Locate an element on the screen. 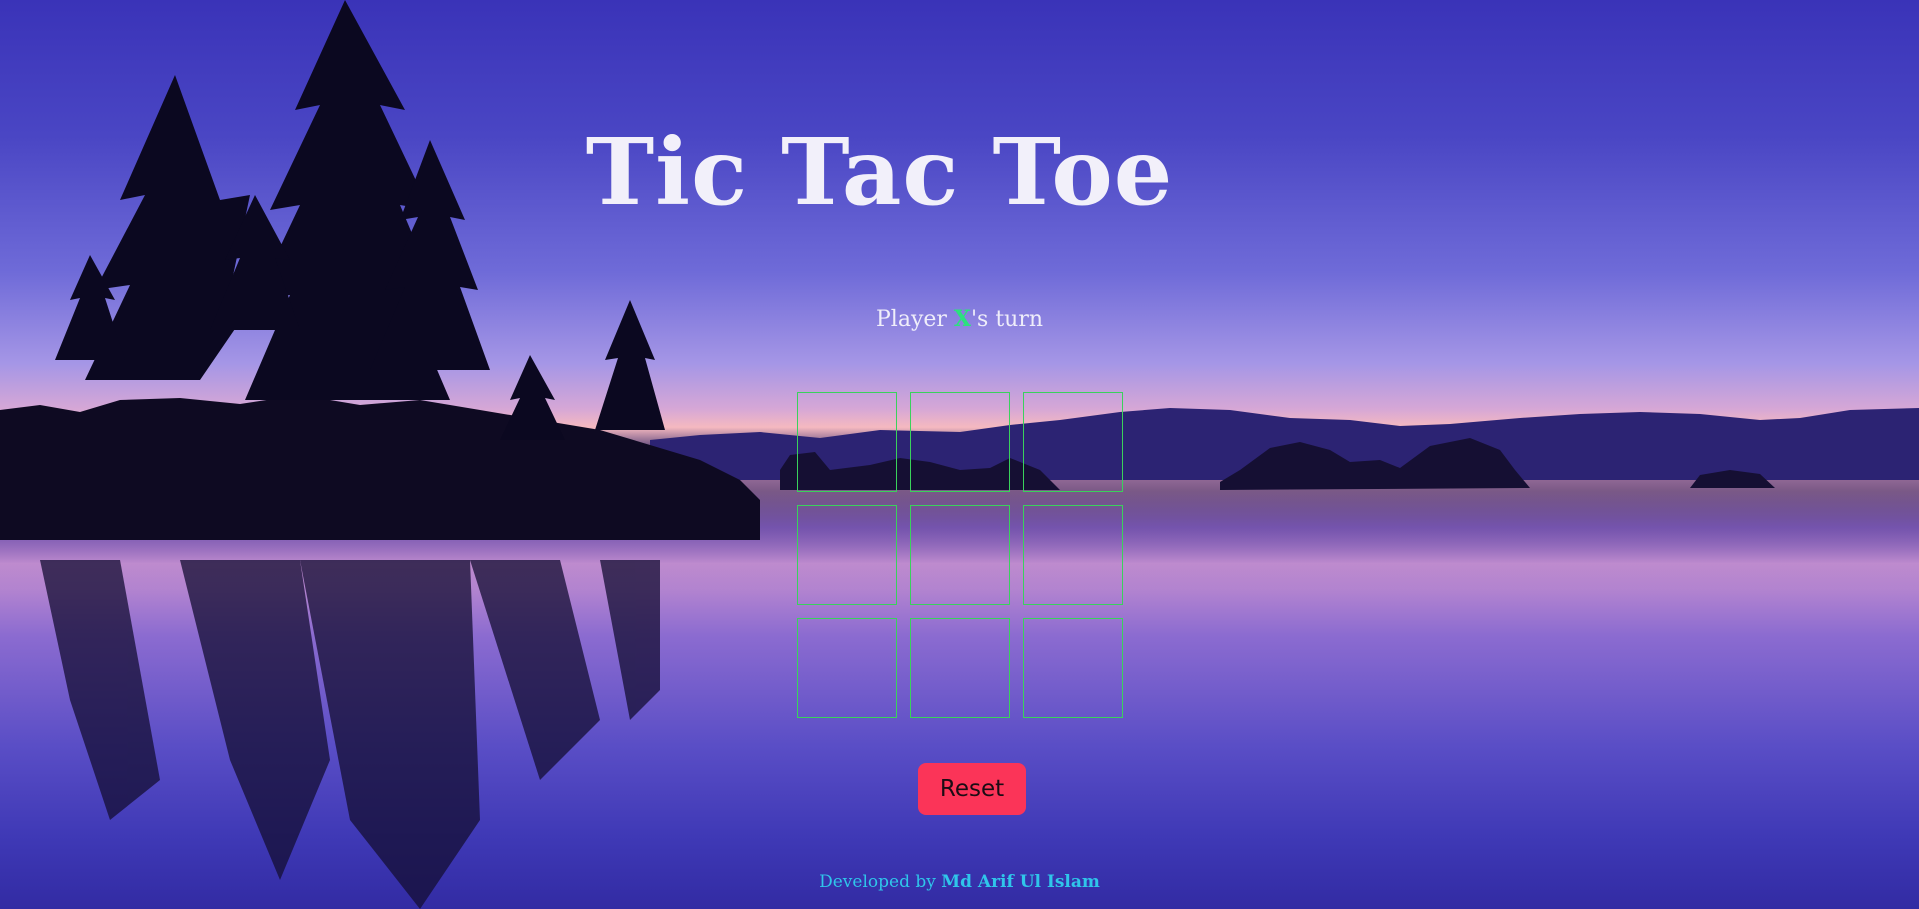 This screenshot has height=909, width=1919. current-player: X is located at coordinates (962, 319).